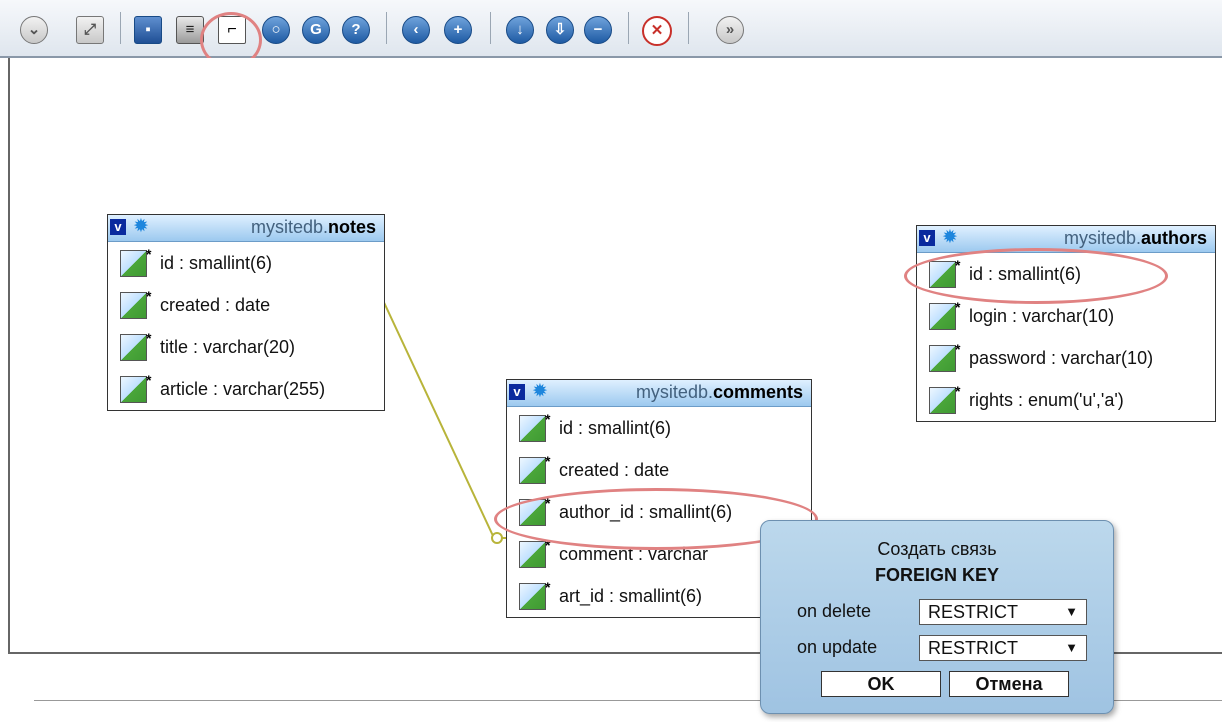 This screenshot has height=722, width=1222. I want to click on cancel-button: Отмена, so click(1009, 684).